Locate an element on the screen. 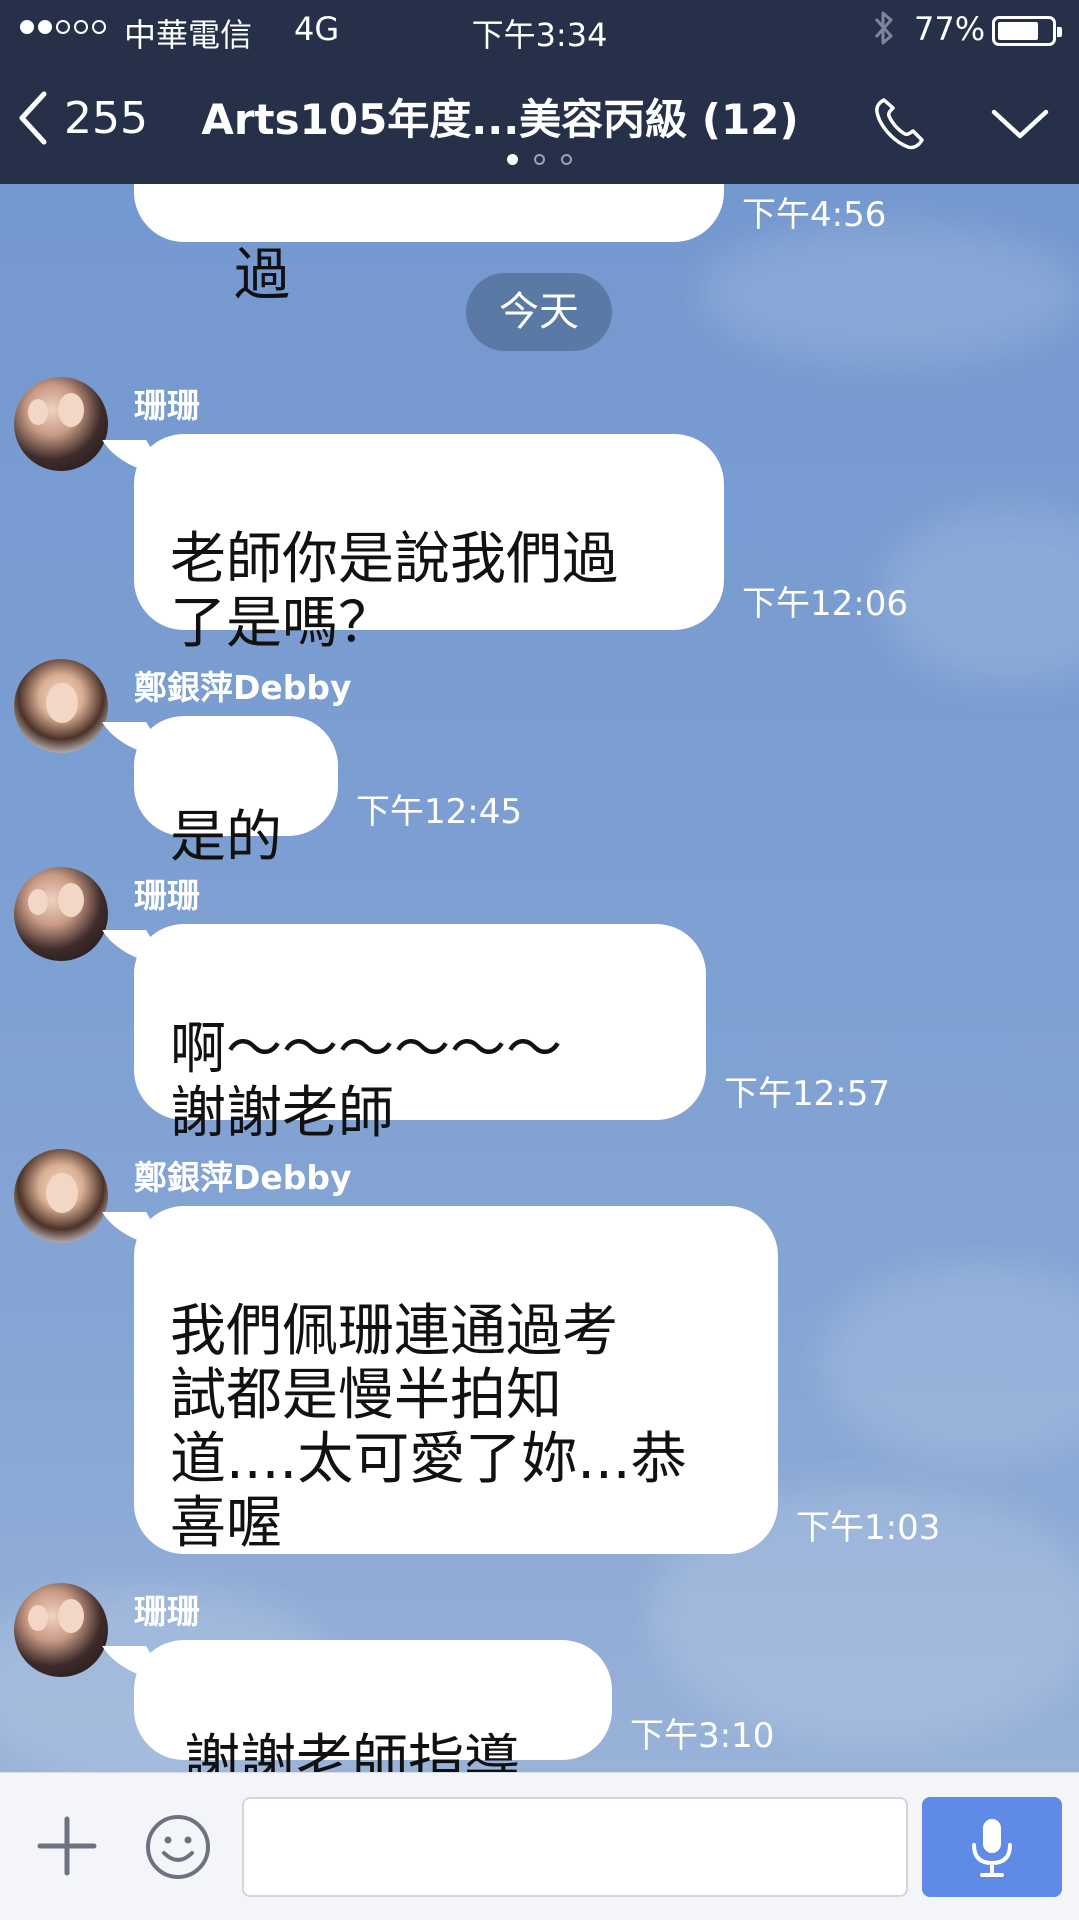  plus-icon is located at coordinates (67, 1846).